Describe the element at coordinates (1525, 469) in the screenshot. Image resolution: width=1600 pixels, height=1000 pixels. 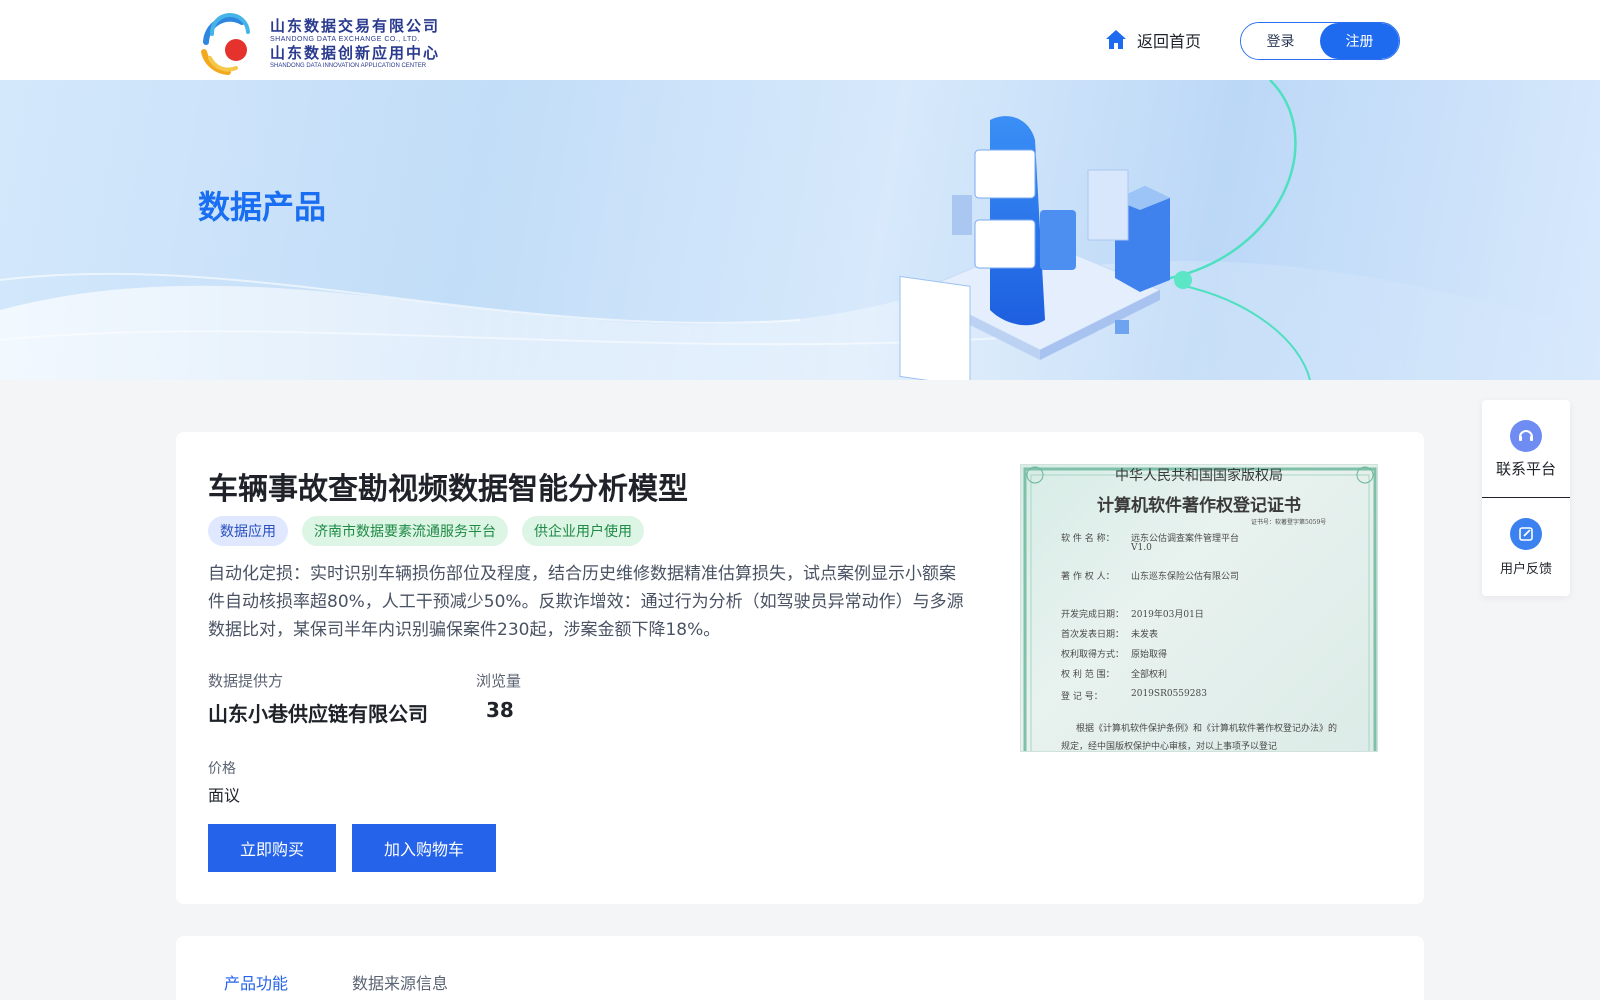
I see `contact-platform-label: 联系平台` at that location.